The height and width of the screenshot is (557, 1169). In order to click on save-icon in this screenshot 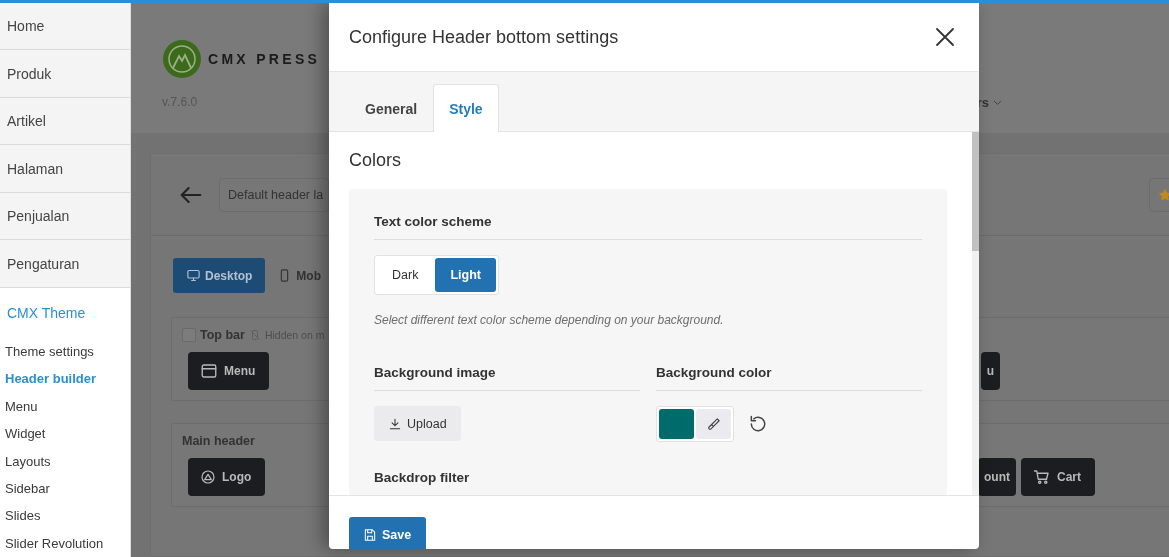, I will do `click(370, 535)`.